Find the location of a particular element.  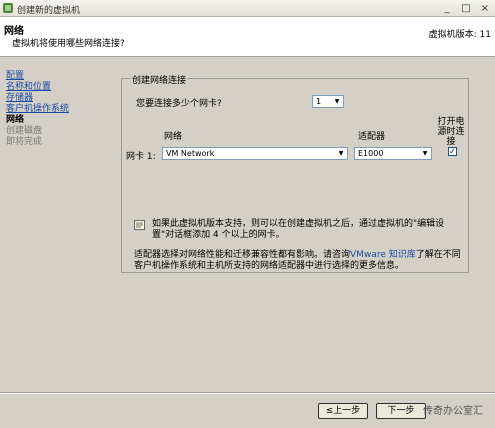

adapter-info-prefix: 适配器选择对网络性能和迁移兼容性都有影响。请咨询 is located at coordinates (242, 255).